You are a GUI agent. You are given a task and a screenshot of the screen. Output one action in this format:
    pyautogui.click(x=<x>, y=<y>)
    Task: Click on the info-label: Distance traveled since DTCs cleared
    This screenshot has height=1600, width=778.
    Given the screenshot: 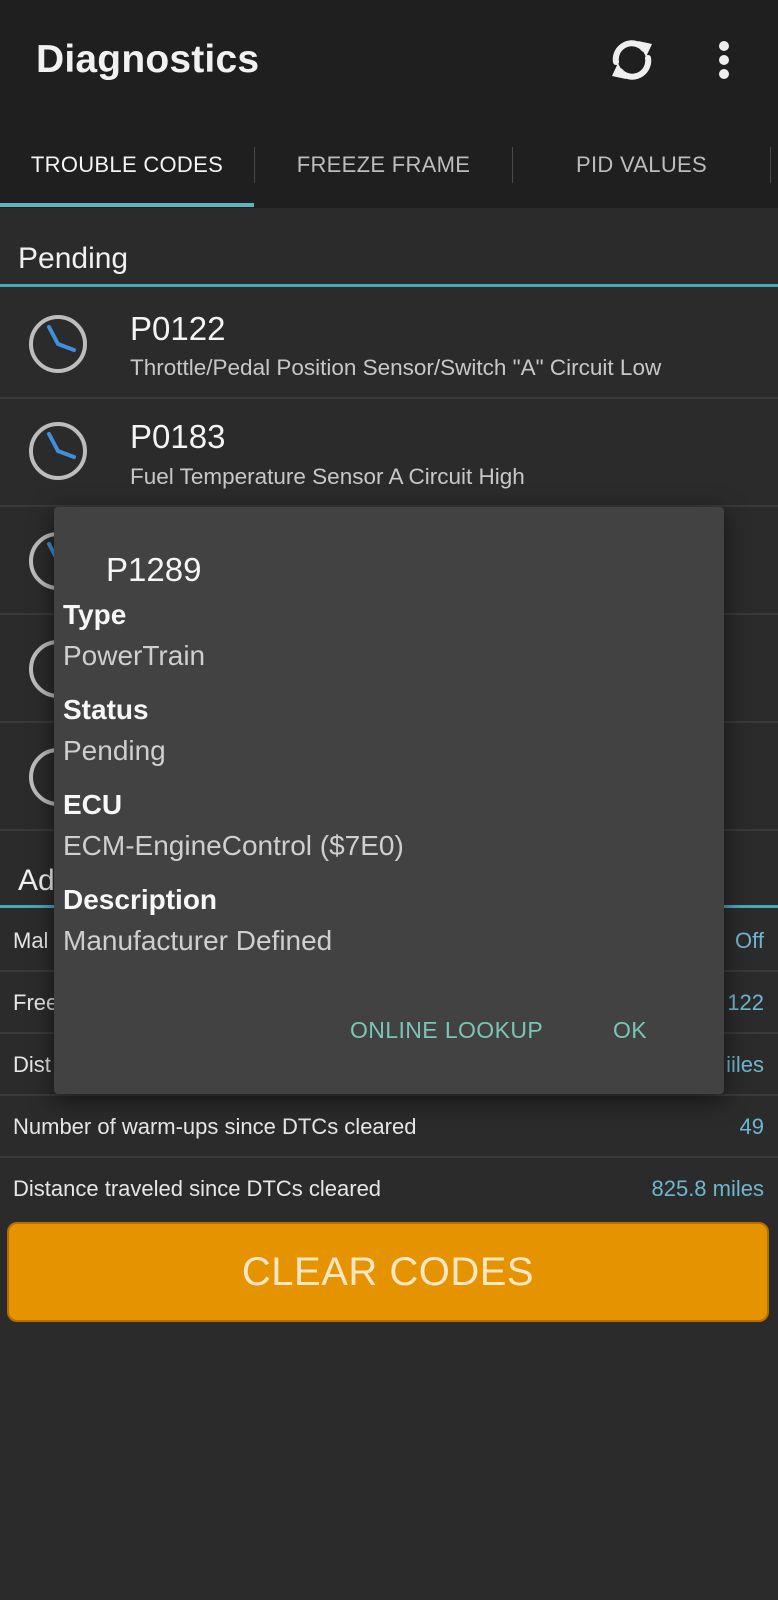 What is the action you would take?
    pyautogui.click(x=197, y=1188)
    